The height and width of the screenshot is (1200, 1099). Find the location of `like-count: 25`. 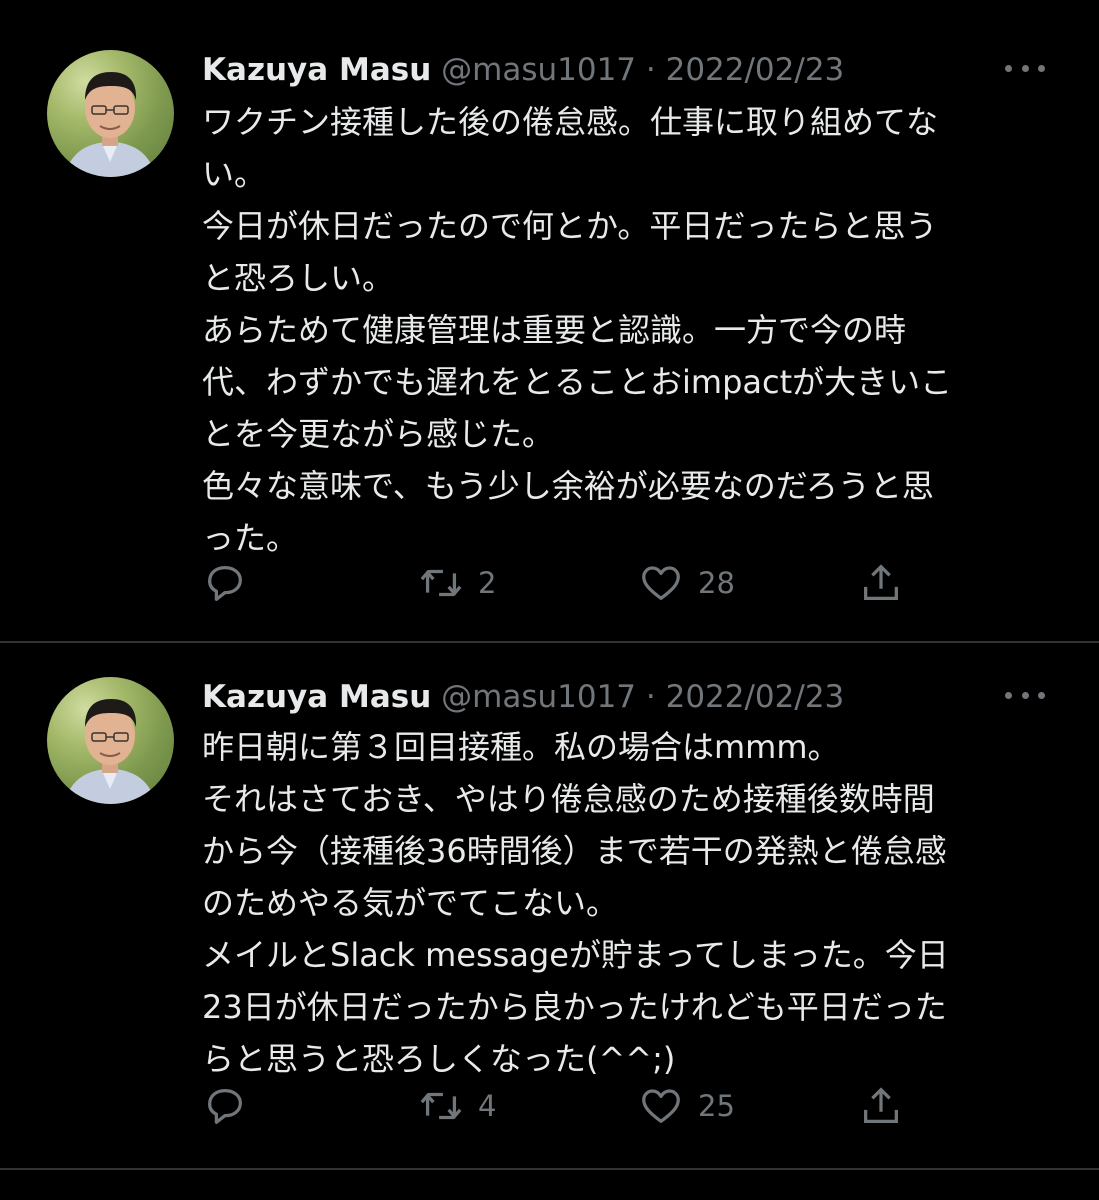

like-count: 25 is located at coordinates (716, 1106).